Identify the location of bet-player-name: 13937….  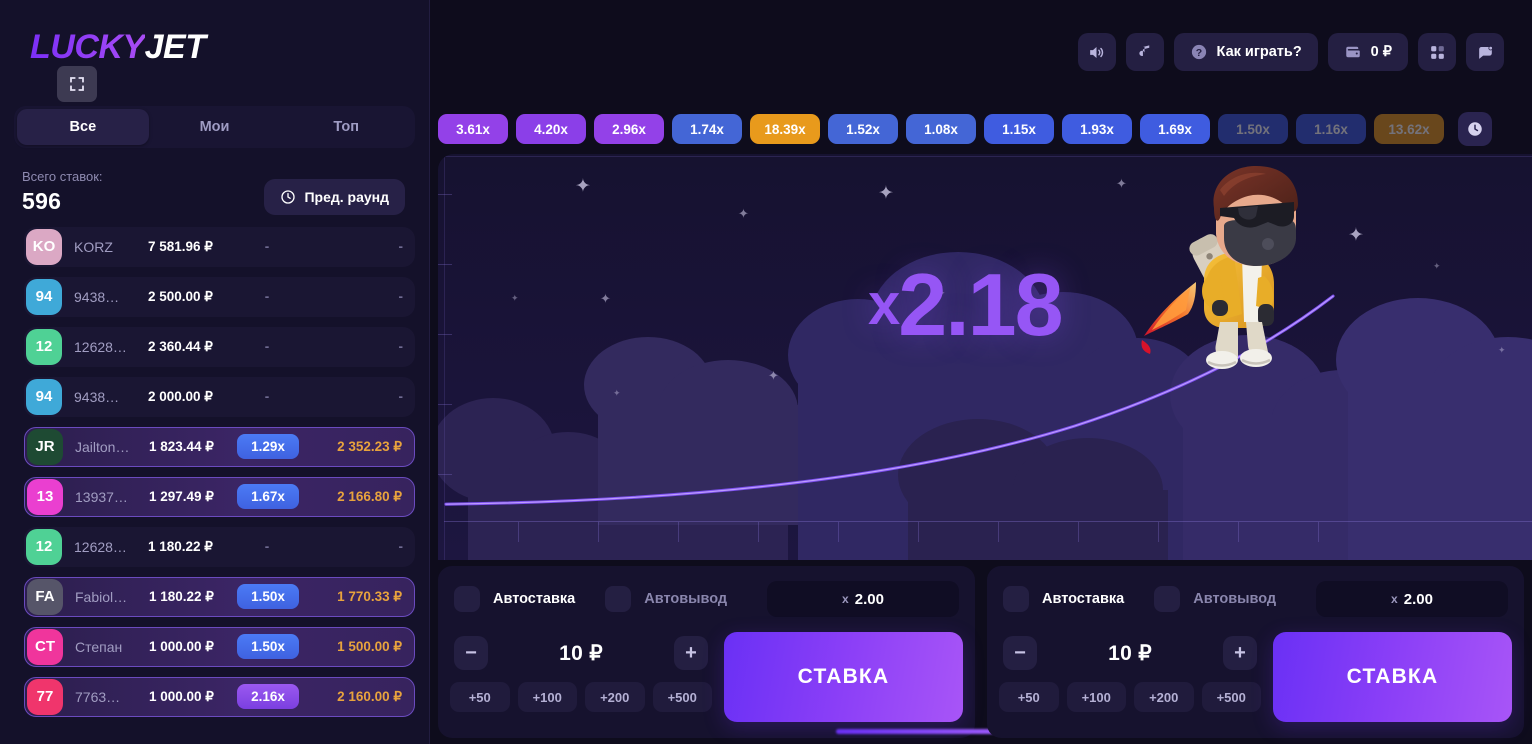
(101, 496).